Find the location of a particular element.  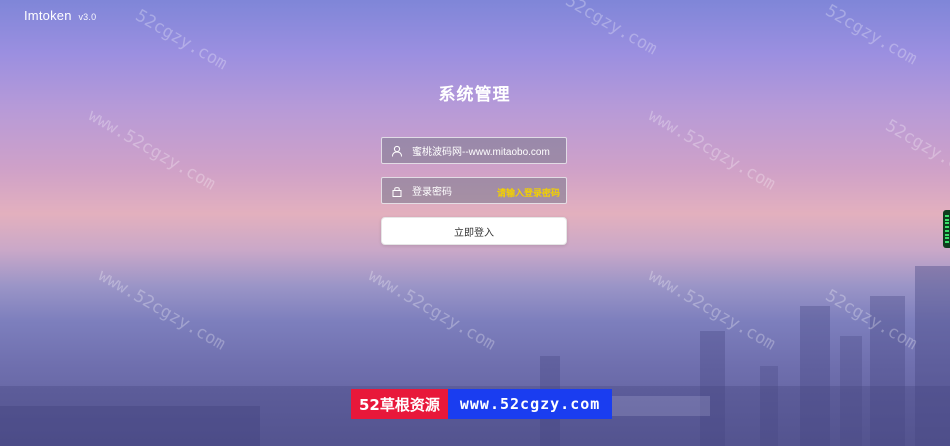

user-icon is located at coordinates (397, 151).